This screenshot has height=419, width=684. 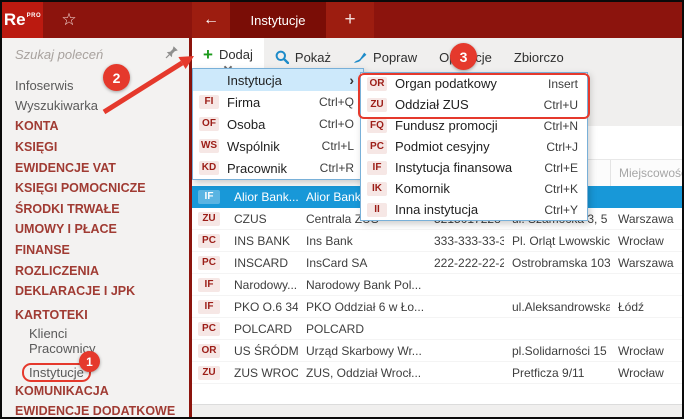 What do you see at coordinates (209, 124) in the screenshot?
I see `menu-item-badge: OF` at bounding box center [209, 124].